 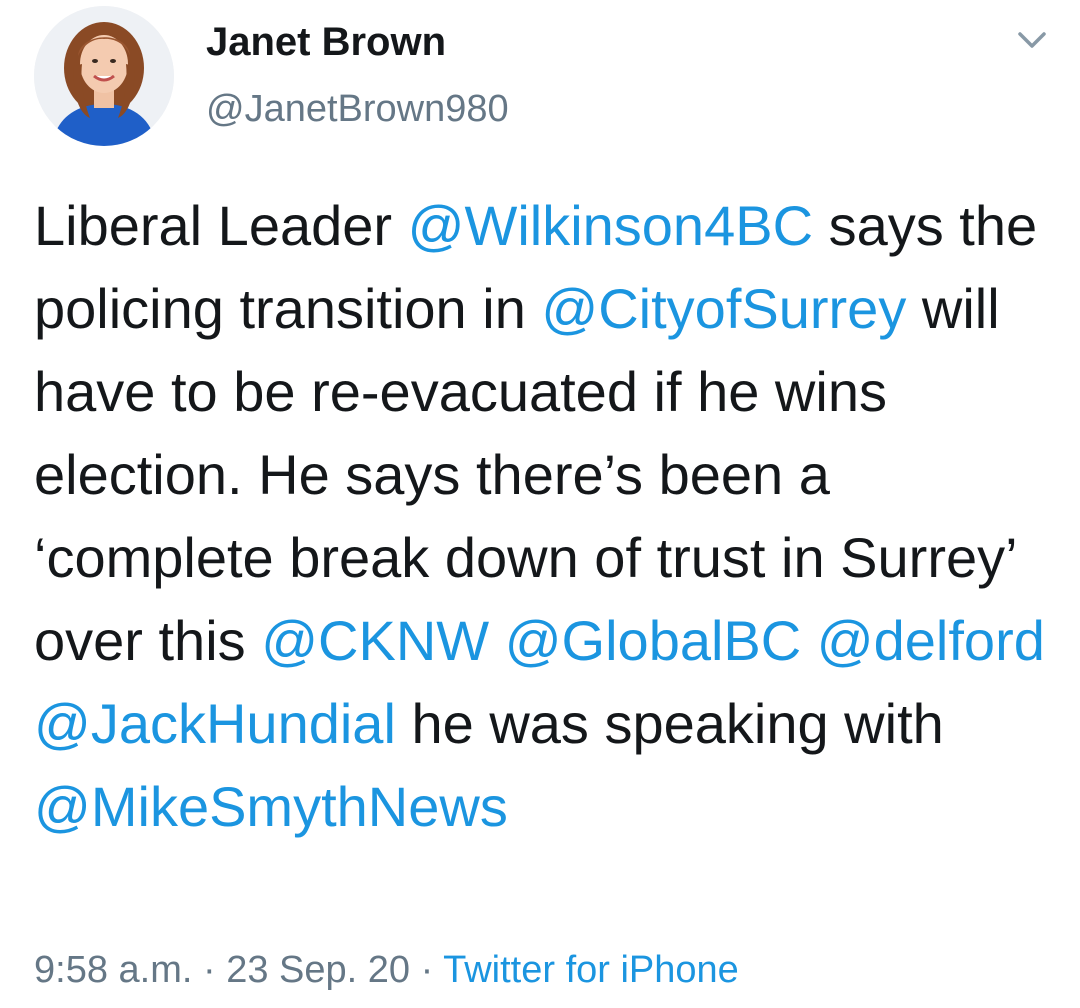 I want to click on chevron-down-icon, so click(x=1032, y=40).